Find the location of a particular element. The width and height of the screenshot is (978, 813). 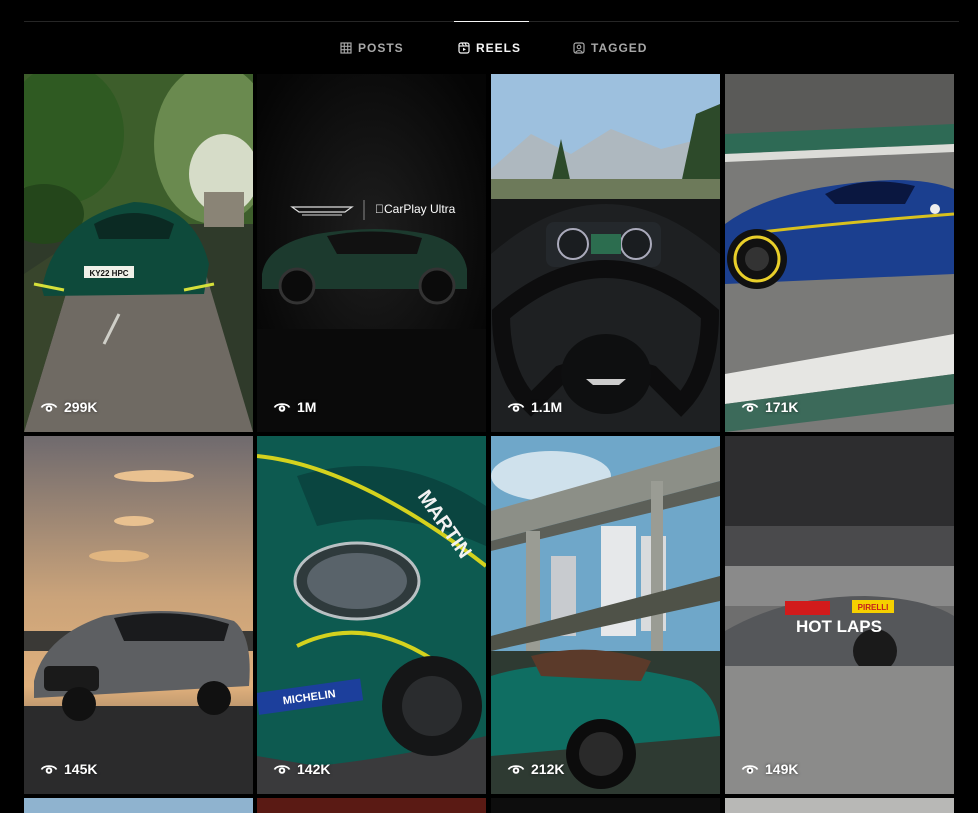

profile-tabs: POSTS REELS TAGGED is located at coordinates (491, 47).